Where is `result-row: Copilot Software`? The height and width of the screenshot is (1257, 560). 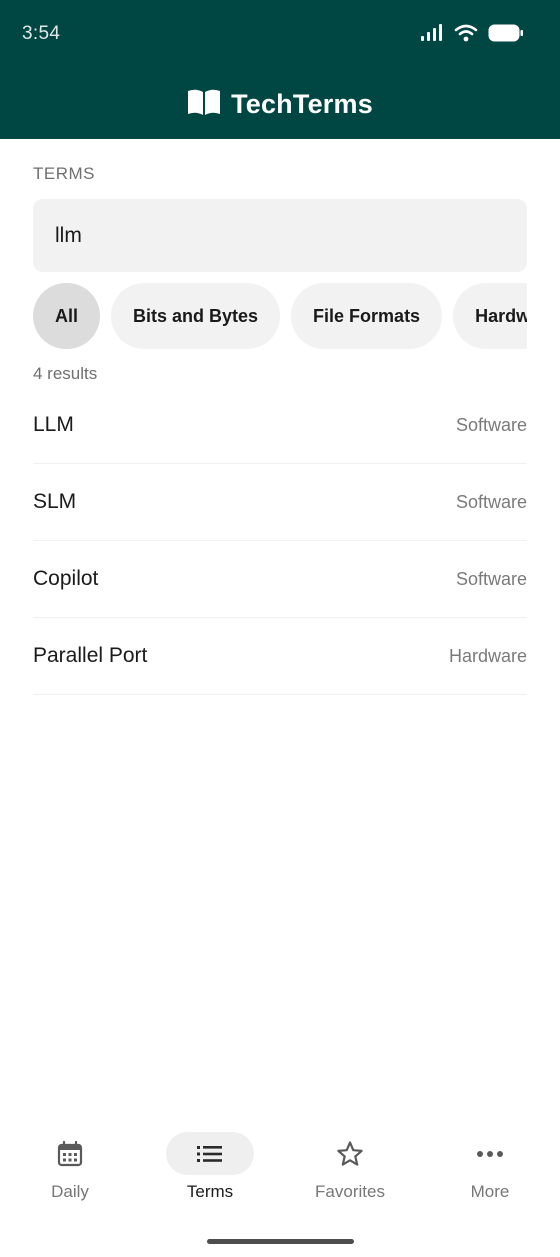 result-row: Copilot Software is located at coordinates (280, 579).